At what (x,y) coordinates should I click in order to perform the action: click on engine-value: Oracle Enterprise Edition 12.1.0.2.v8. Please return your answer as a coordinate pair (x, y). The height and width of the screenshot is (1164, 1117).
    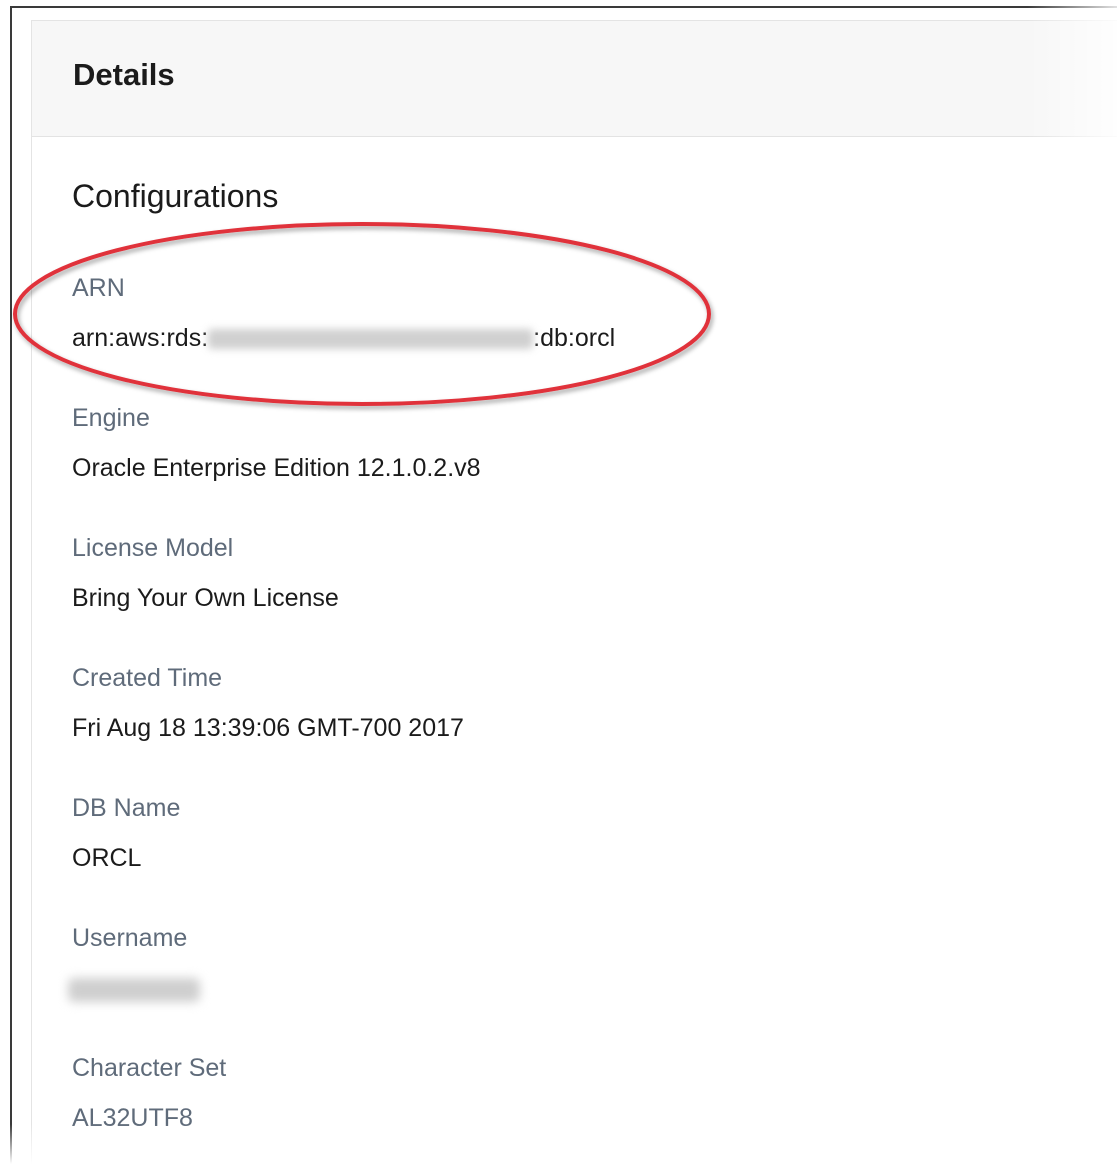
    Looking at the image, I should click on (276, 468).